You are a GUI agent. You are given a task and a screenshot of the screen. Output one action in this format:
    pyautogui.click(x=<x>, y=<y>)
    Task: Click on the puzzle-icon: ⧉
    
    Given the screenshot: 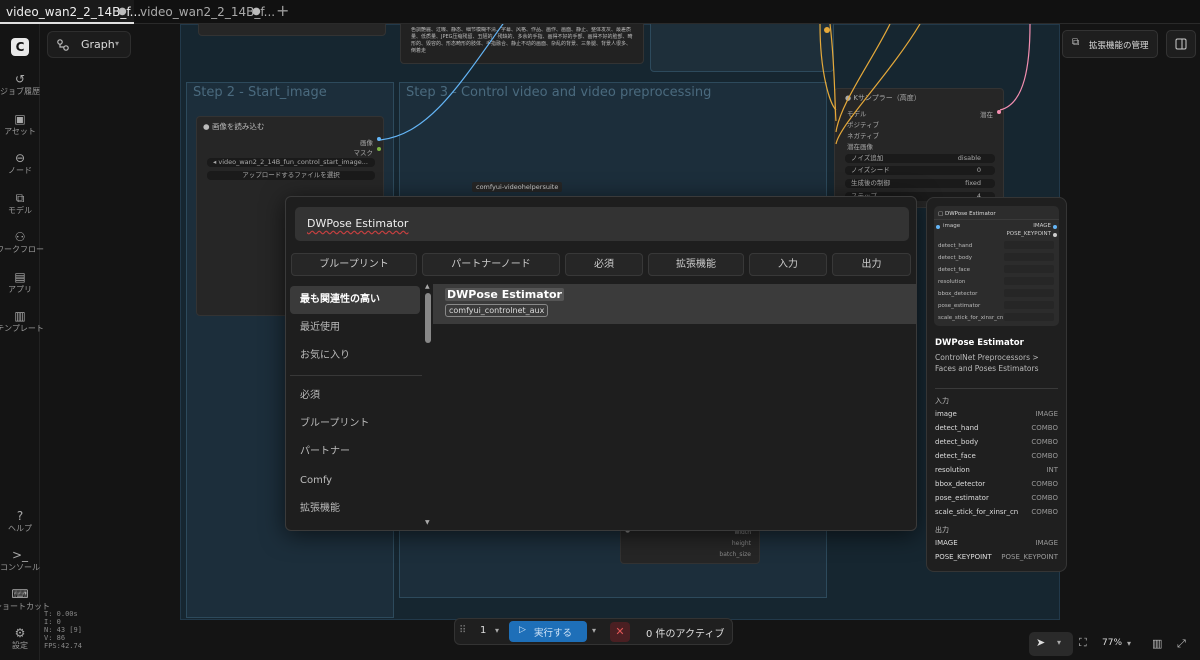 What is the action you would take?
    pyautogui.click(x=1076, y=42)
    